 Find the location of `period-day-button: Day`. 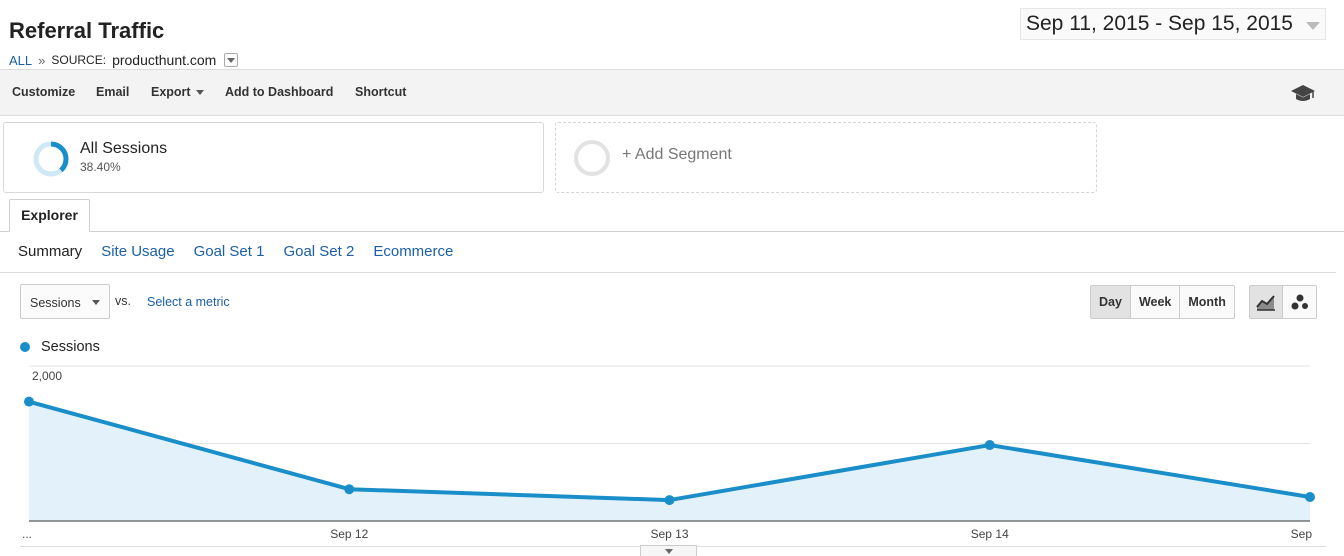

period-day-button: Day is located at coordinates (1111, 302).